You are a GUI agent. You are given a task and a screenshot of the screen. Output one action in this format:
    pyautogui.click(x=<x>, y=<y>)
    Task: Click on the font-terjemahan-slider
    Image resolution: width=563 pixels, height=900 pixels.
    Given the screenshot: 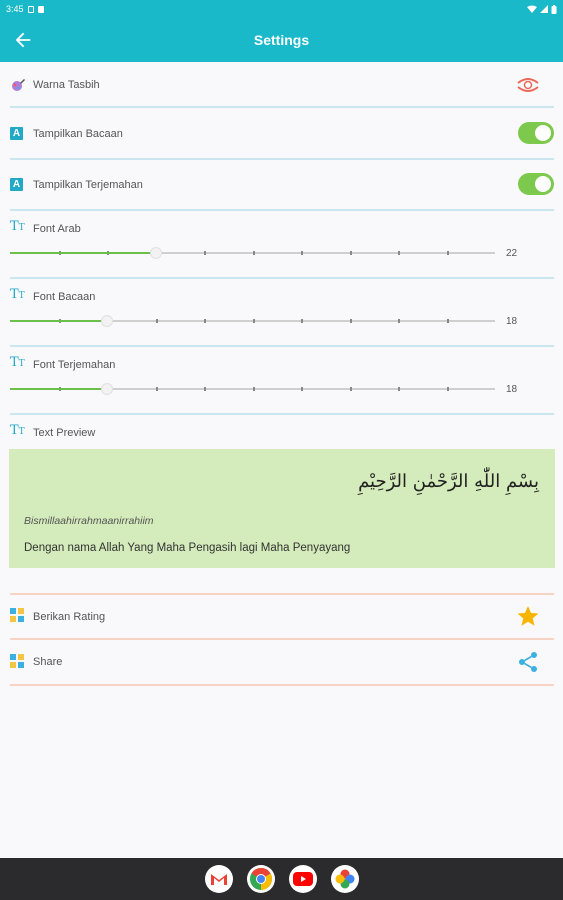 What is the action you would take?
    pyautogui.click(x=252, y=389)
    